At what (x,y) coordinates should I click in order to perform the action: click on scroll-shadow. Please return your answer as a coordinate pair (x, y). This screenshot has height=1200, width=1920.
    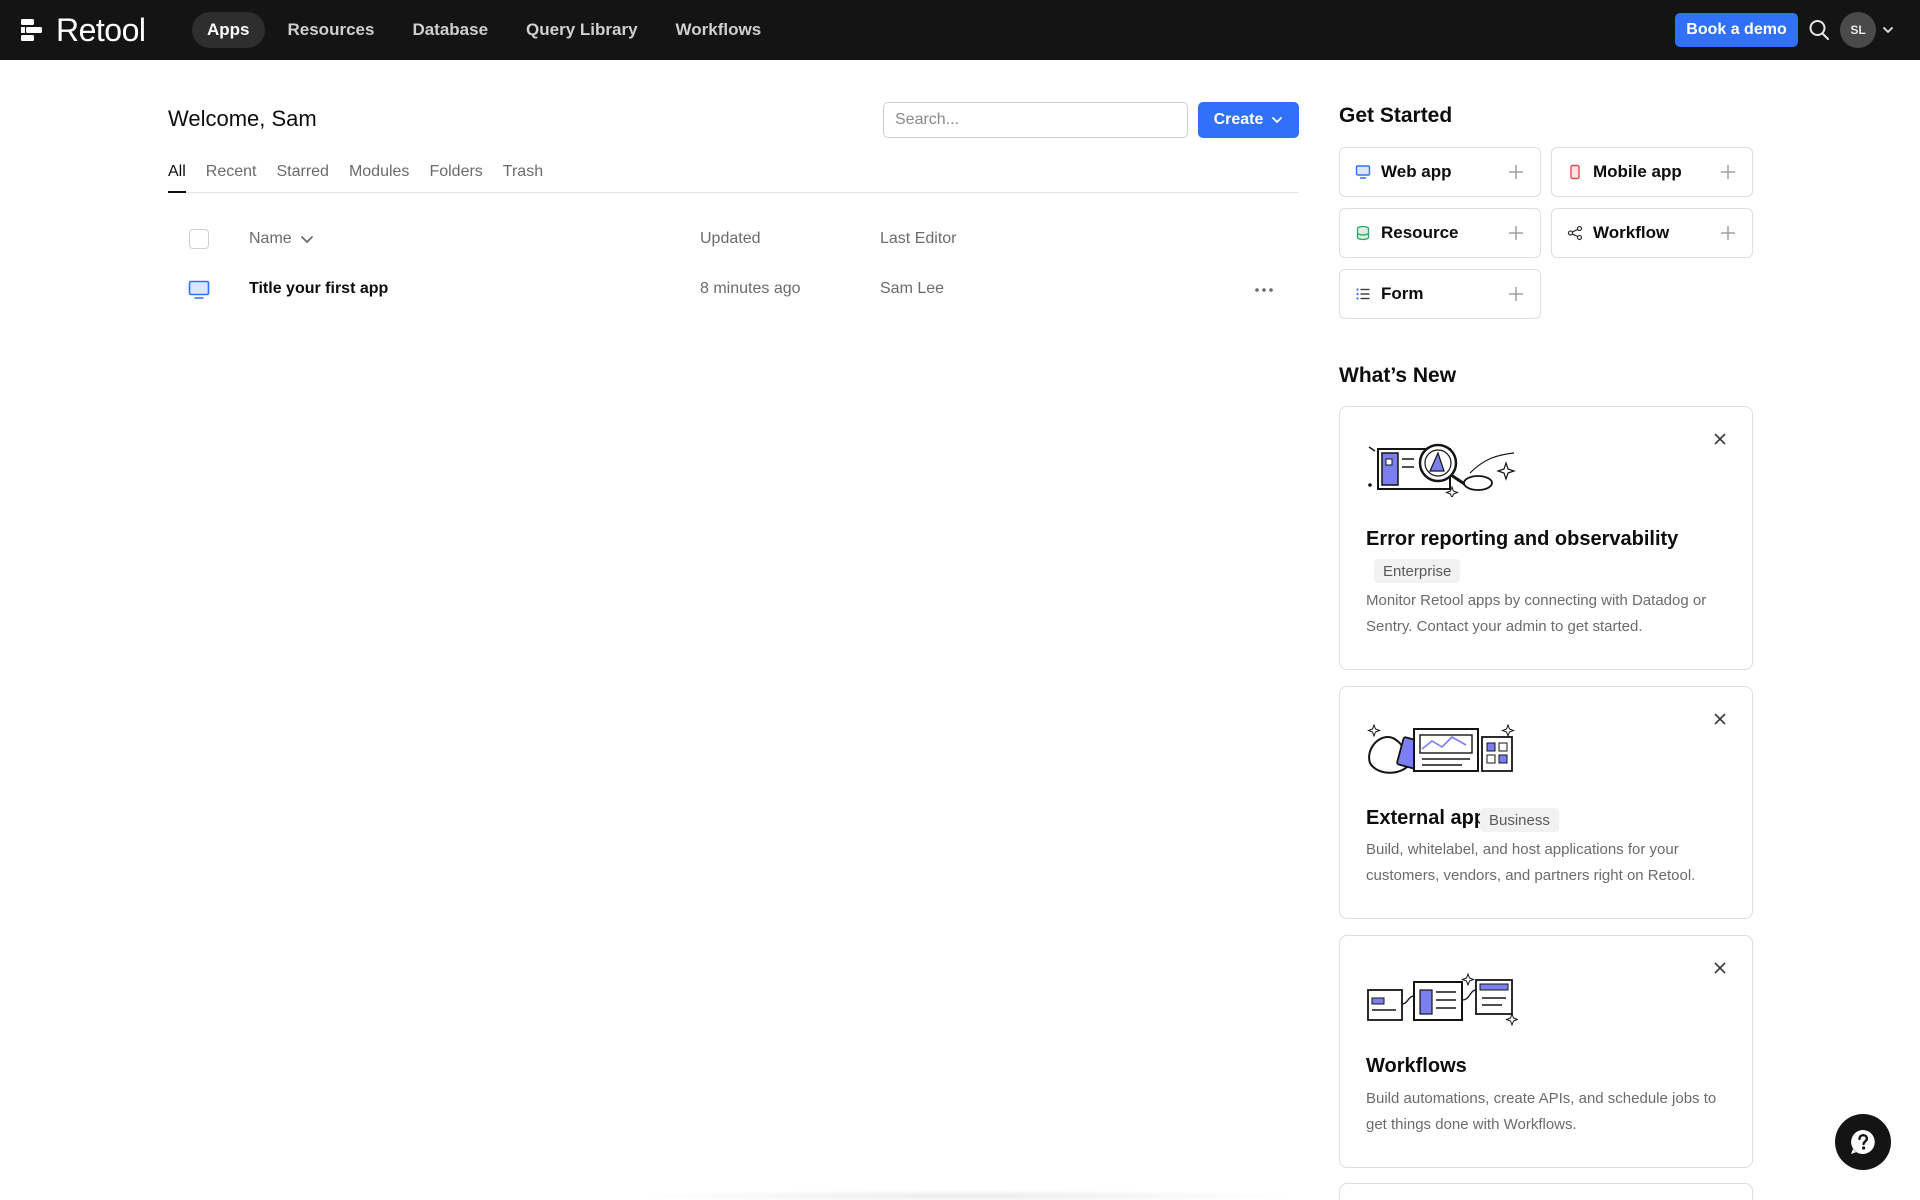
    Looking at the image, I should click on (965, 1195).